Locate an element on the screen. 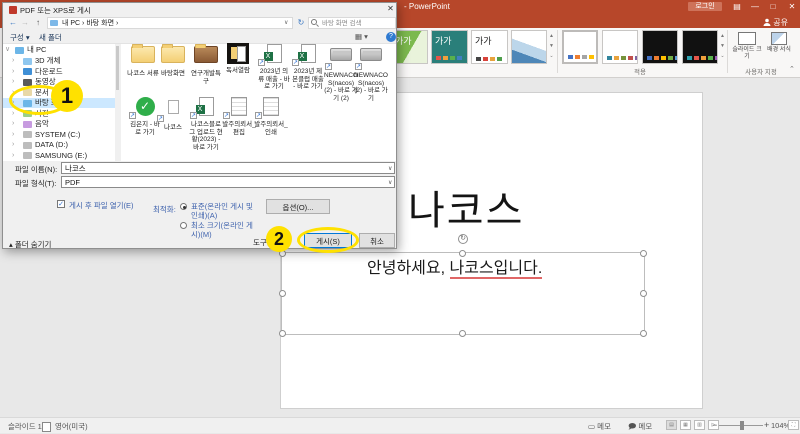  file-item: 바탕화면 is located at coordinates (173, 60).